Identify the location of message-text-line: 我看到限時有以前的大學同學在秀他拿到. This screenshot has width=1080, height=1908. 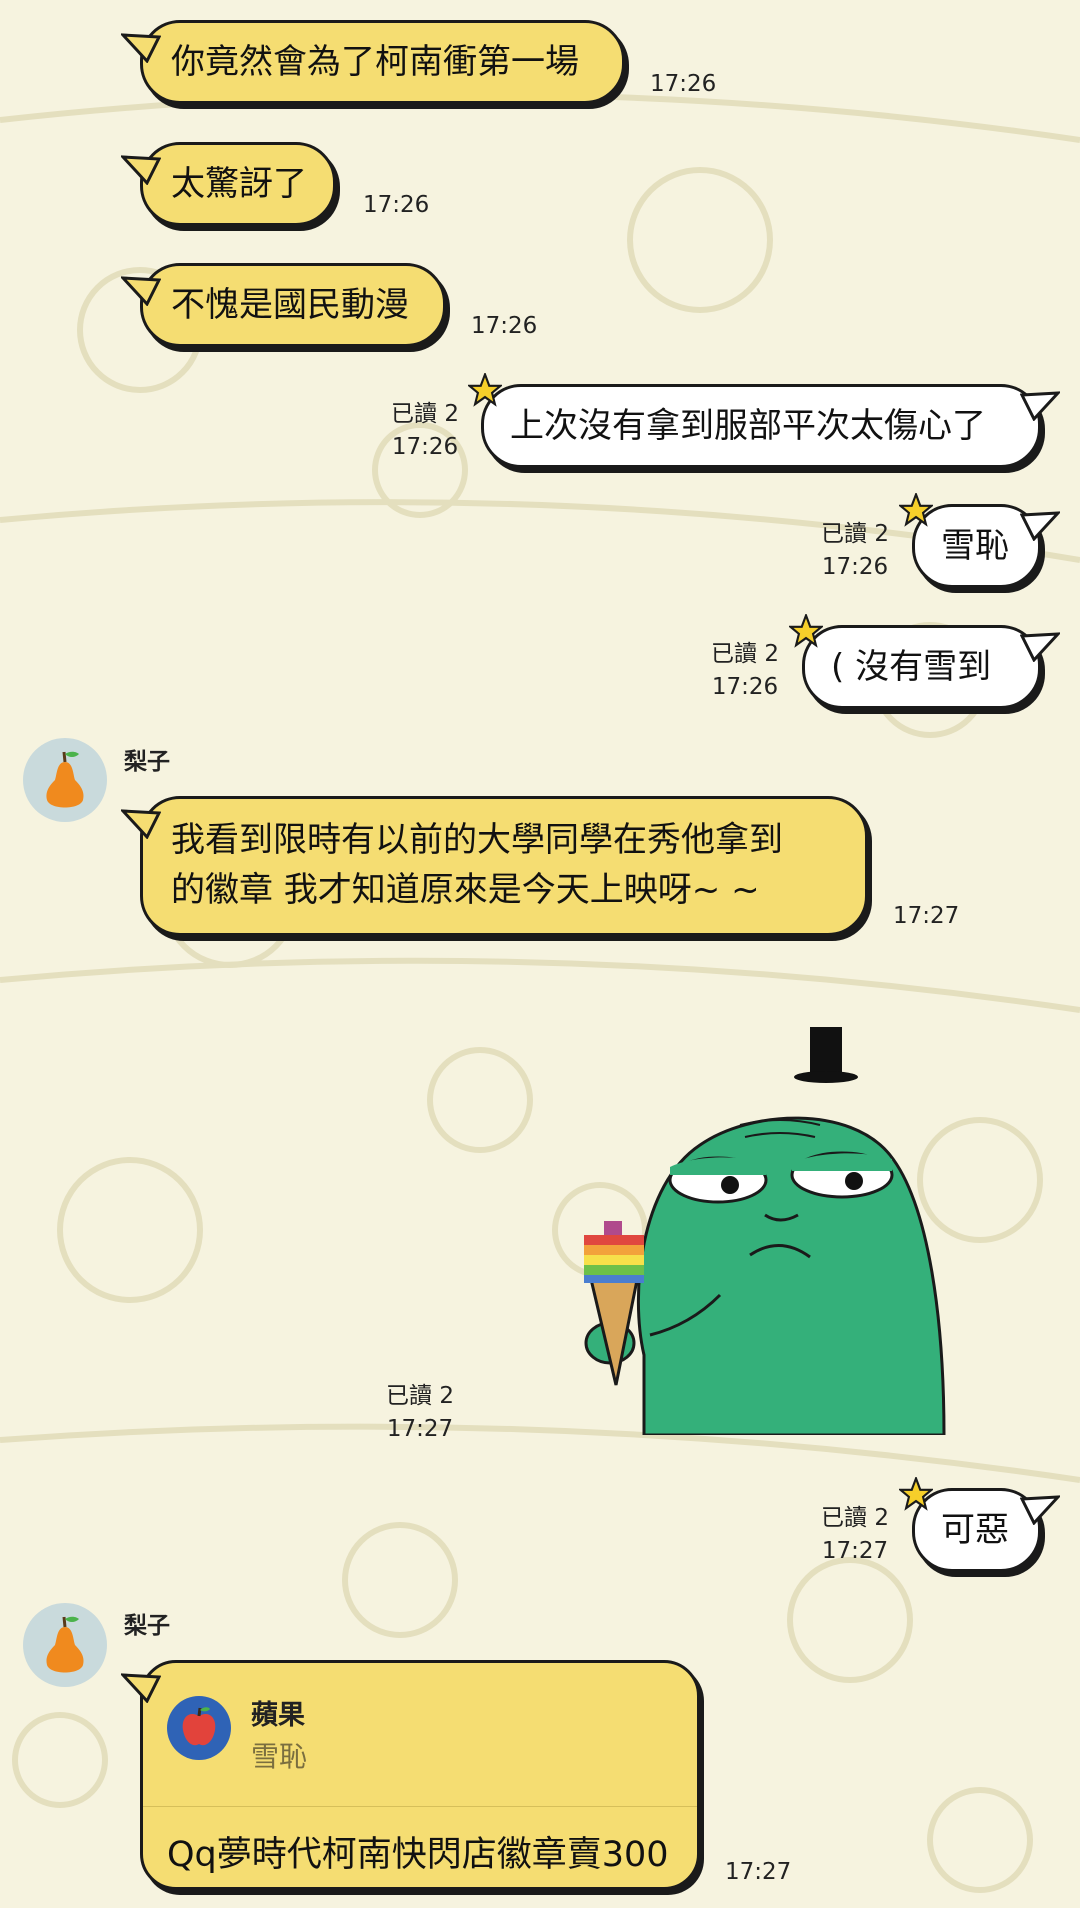
(477, 840).